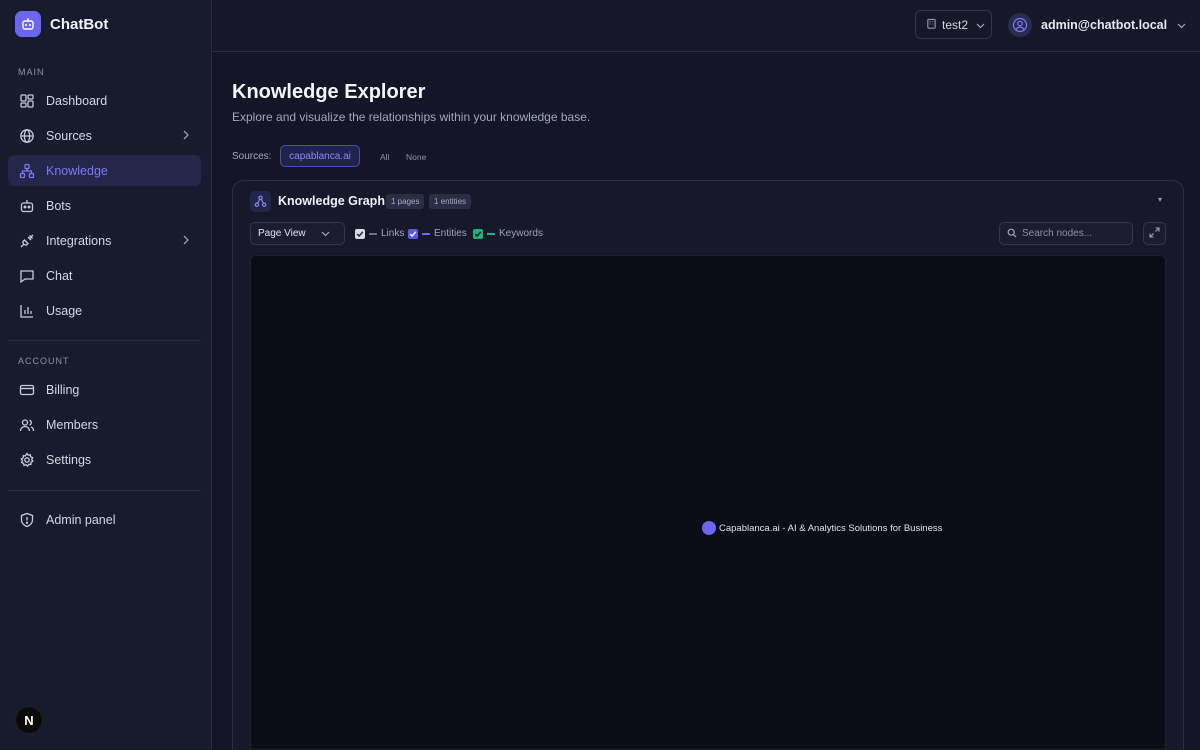 The height and width of the screenshot is (750, 1200). Describe the element at coordinates (27, 241) in the screenshot. I see `plug-icon` at that location.